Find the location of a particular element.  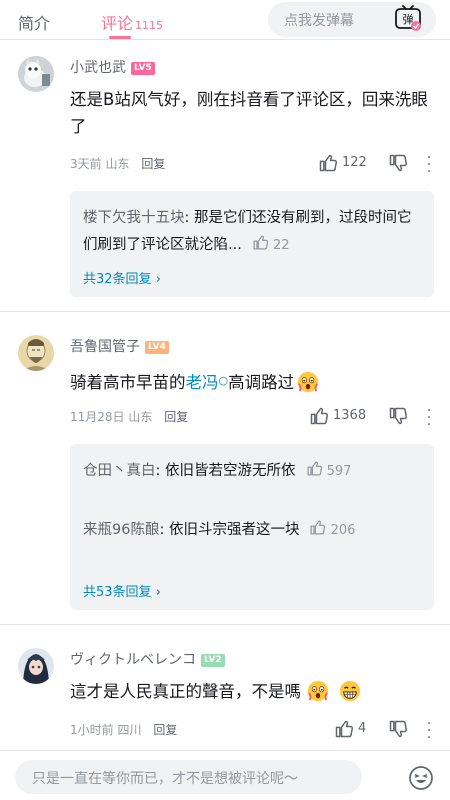

comment-input-bar: 只是一直在等你而已，才不是想被评论呢～ is located at coordinates (225, 775).